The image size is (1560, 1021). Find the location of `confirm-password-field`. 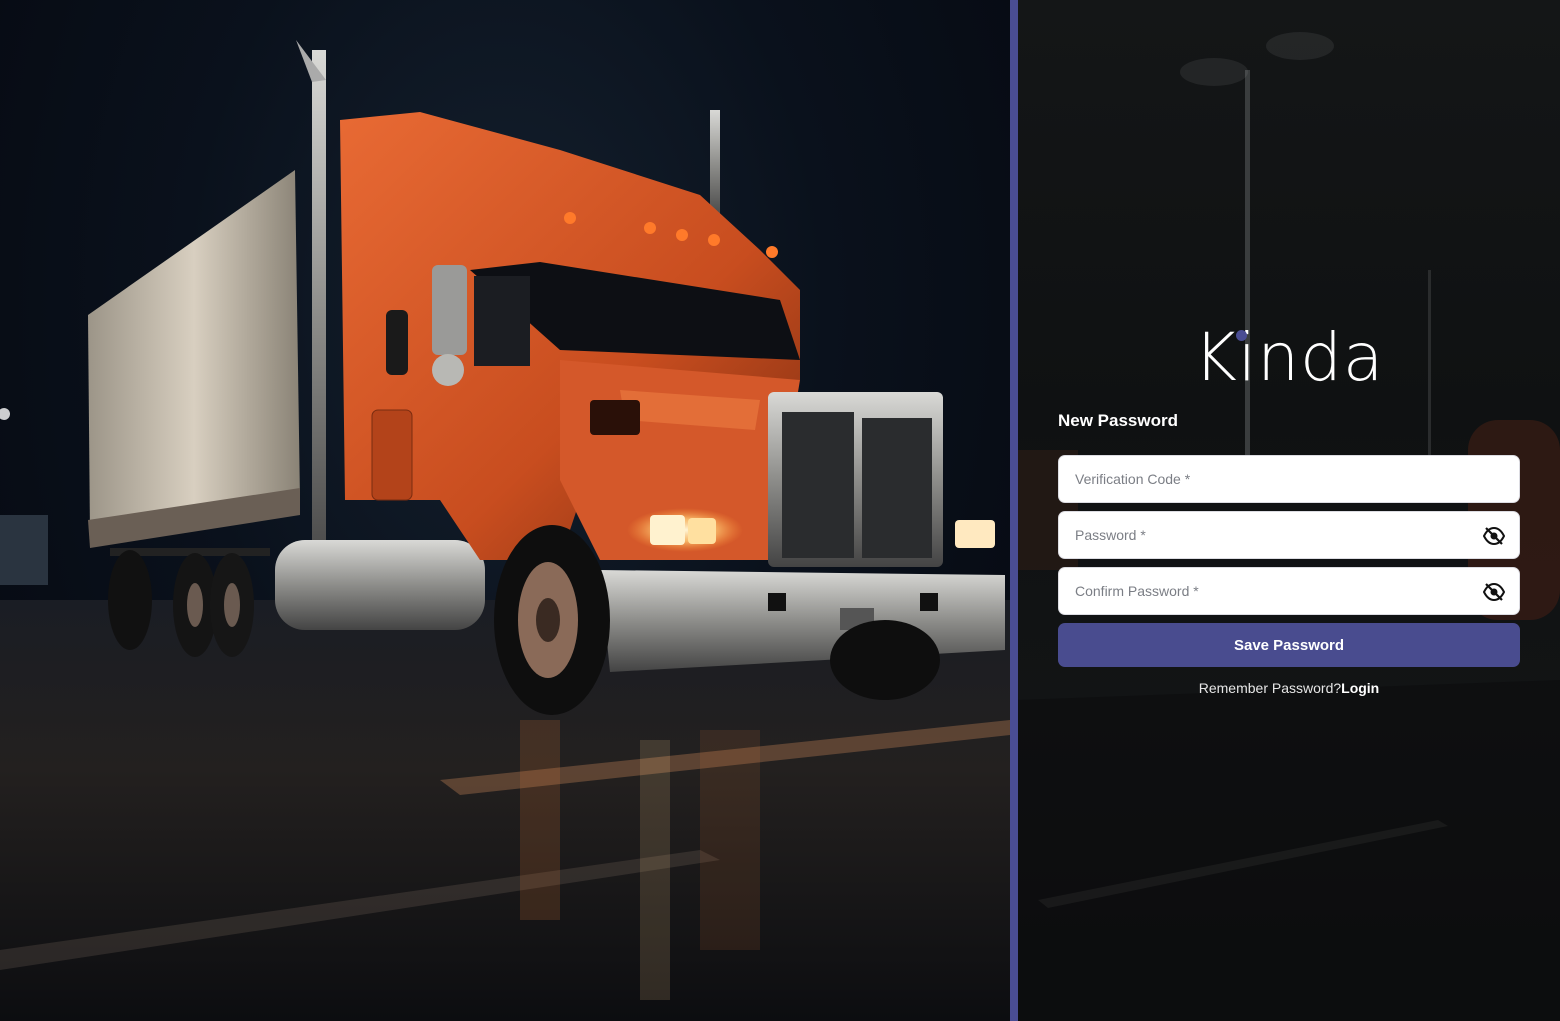

confirm-password-field is located at coordinates (1289, 591).